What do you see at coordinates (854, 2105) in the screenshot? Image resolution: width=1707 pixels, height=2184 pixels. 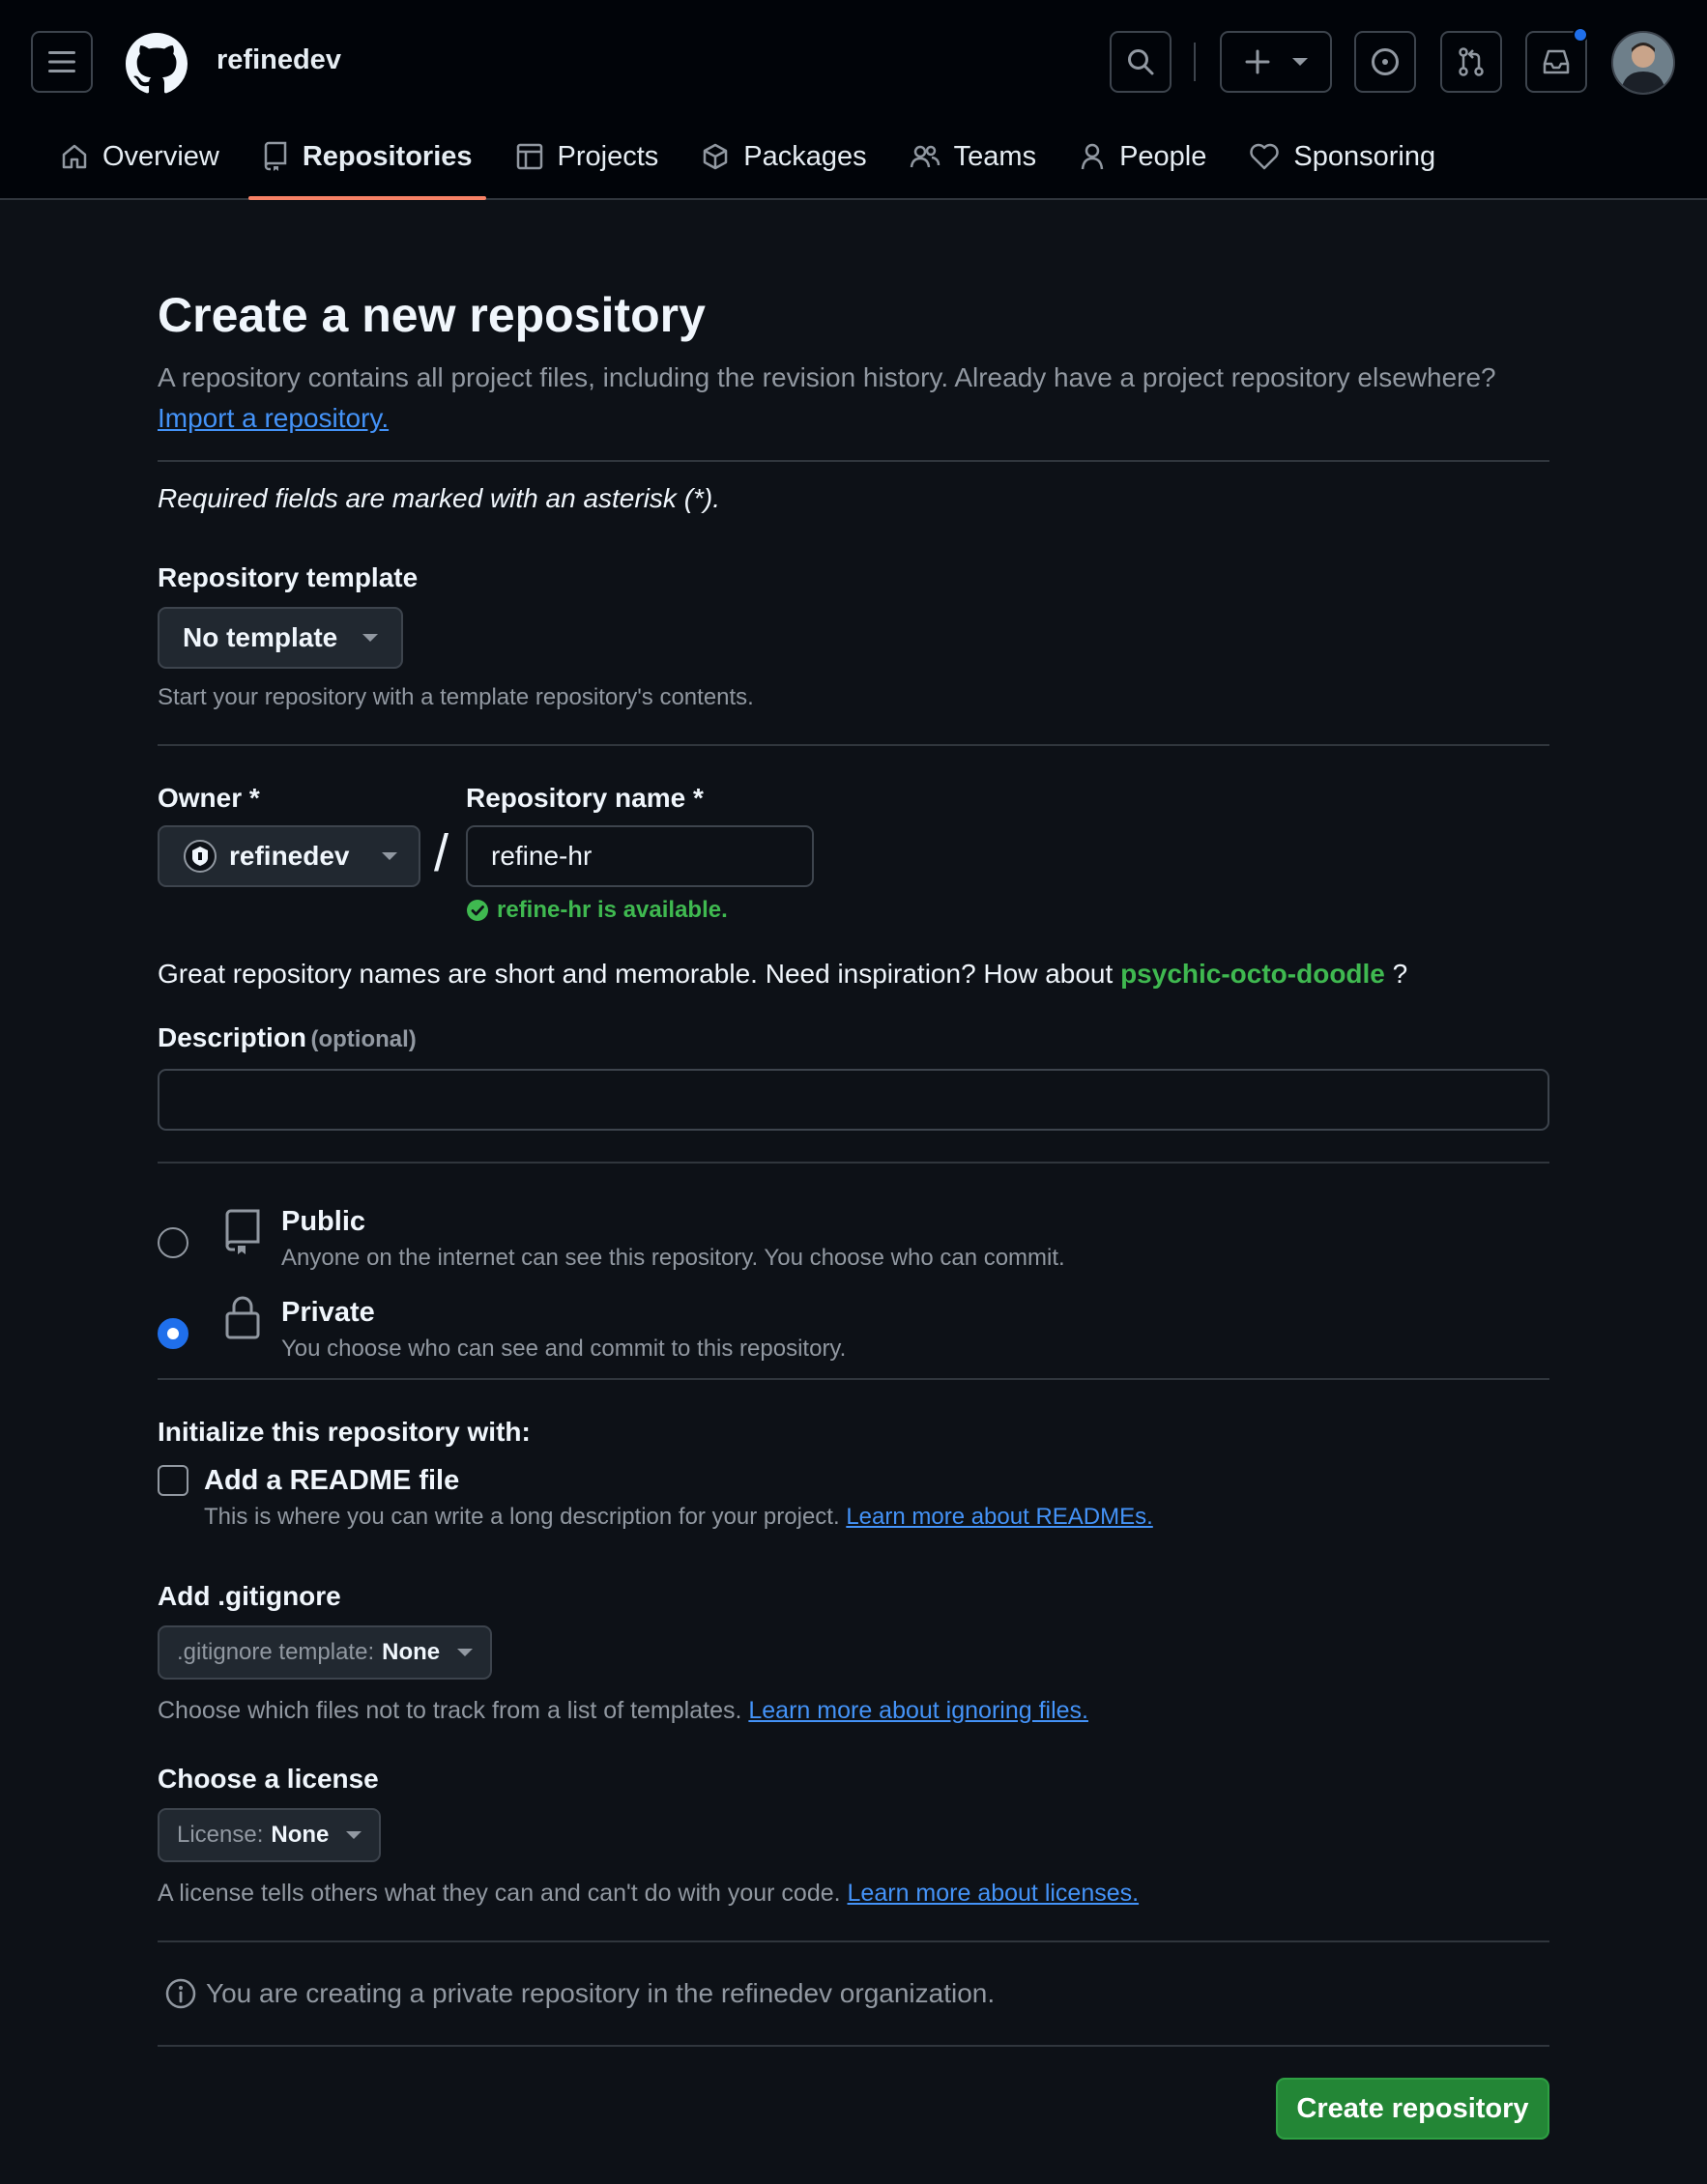 I see `form-actions: Create repository` at bounding box center [854, 2105].